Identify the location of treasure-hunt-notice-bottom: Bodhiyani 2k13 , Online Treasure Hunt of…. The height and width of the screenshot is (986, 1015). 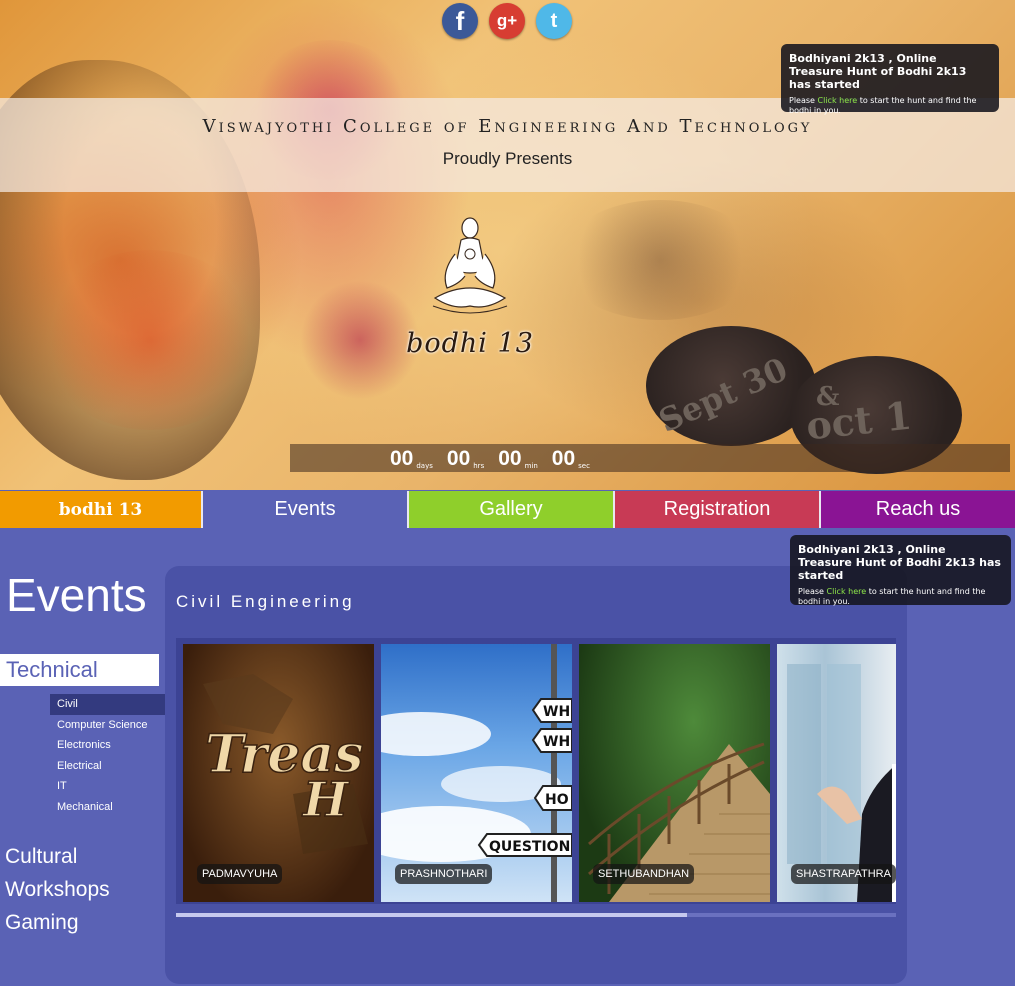
(900, 571).